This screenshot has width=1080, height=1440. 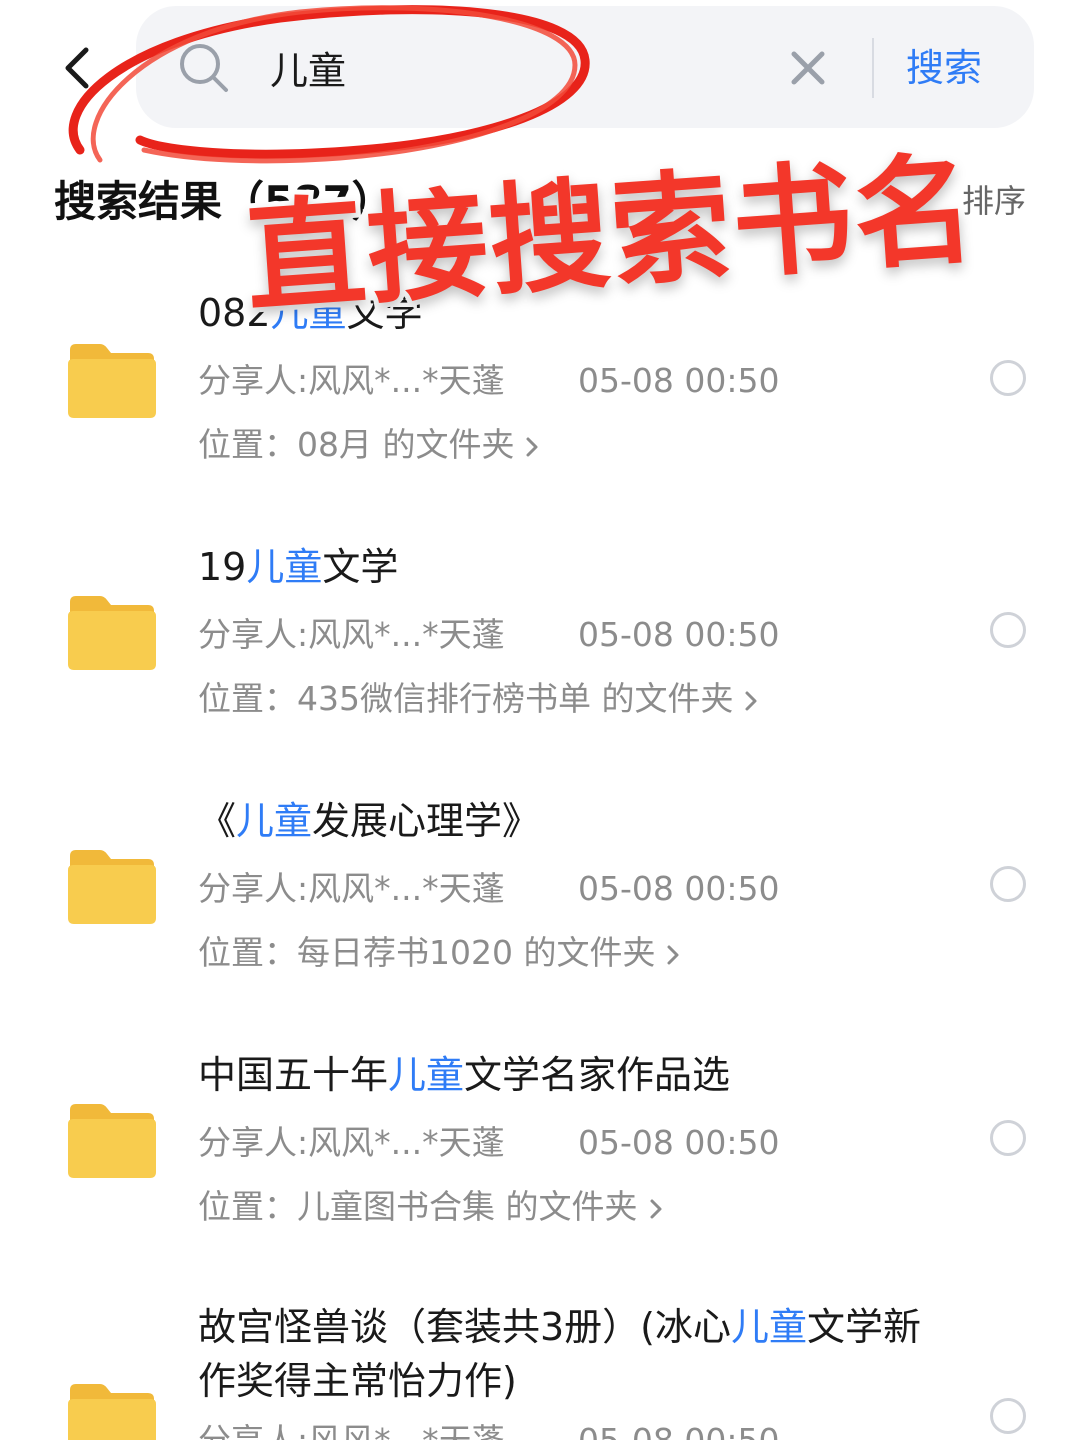 I want to click on location-link: 位置：每日荐书1020 的文件夹, so click(x=441, y=953).